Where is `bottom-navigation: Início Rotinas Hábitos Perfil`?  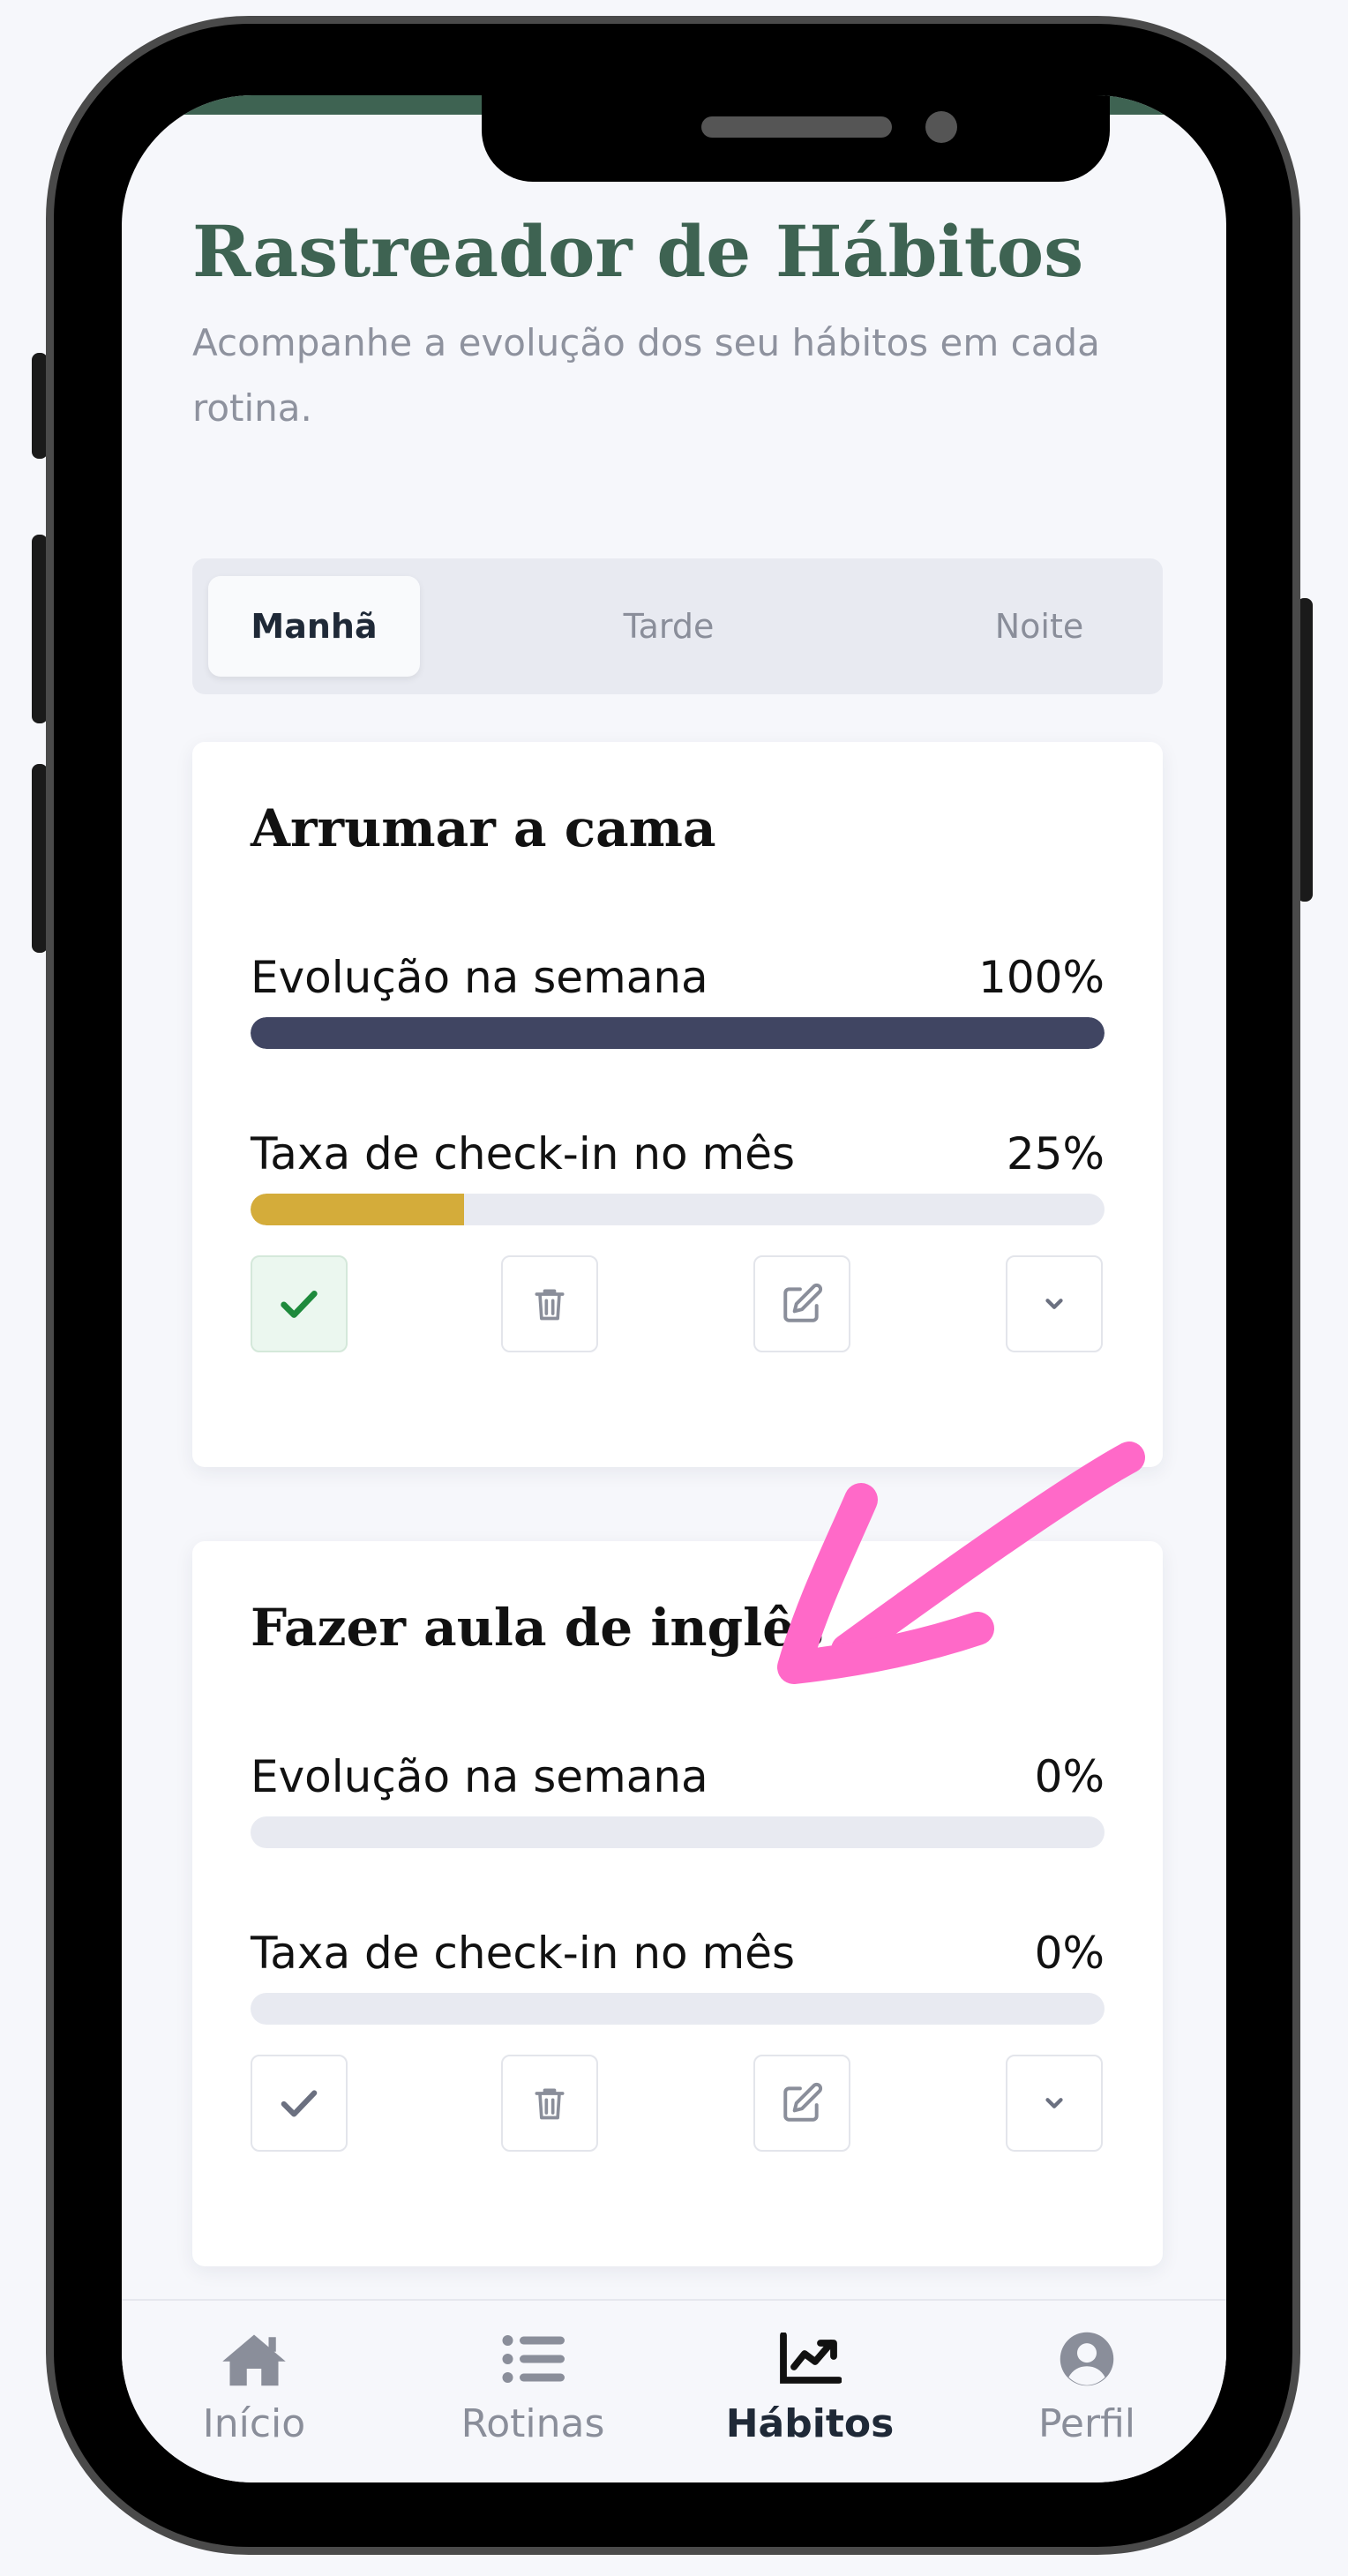
bottom-navigation: Início Rotinas Hábitos Perfil is located at coordinates (674, 2391).